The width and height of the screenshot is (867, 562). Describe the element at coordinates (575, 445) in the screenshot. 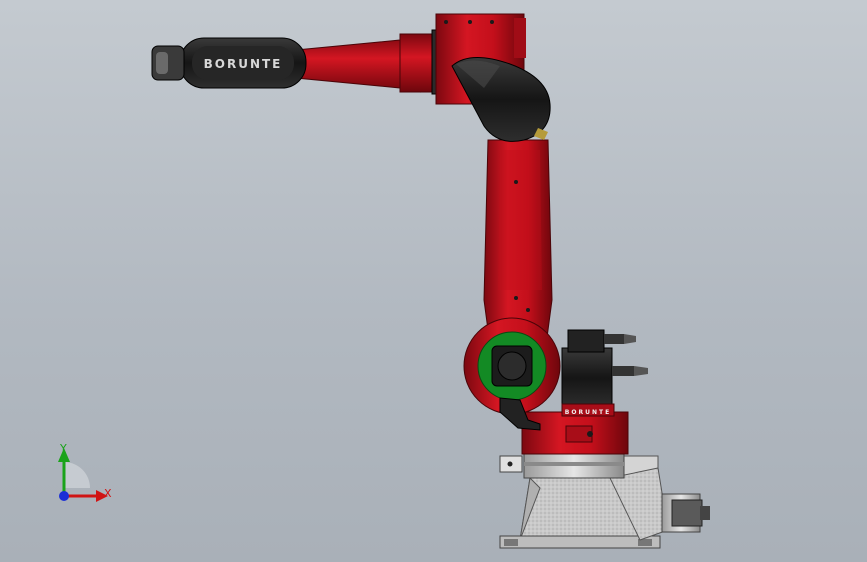

I see `turntable` at that location.